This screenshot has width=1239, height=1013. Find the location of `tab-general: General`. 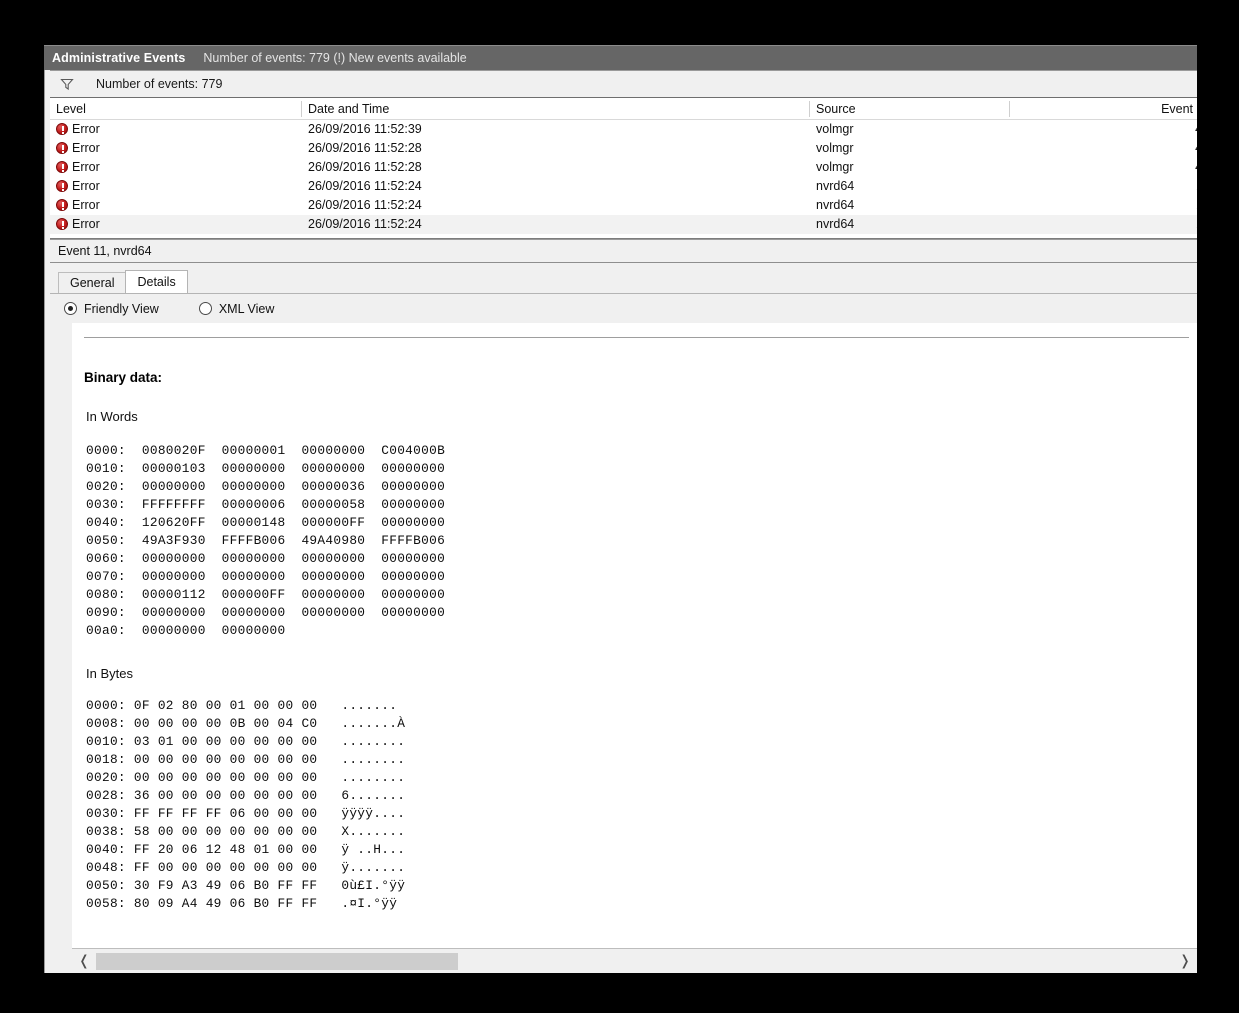

tab-general: General is located at coordinates (92, 282).